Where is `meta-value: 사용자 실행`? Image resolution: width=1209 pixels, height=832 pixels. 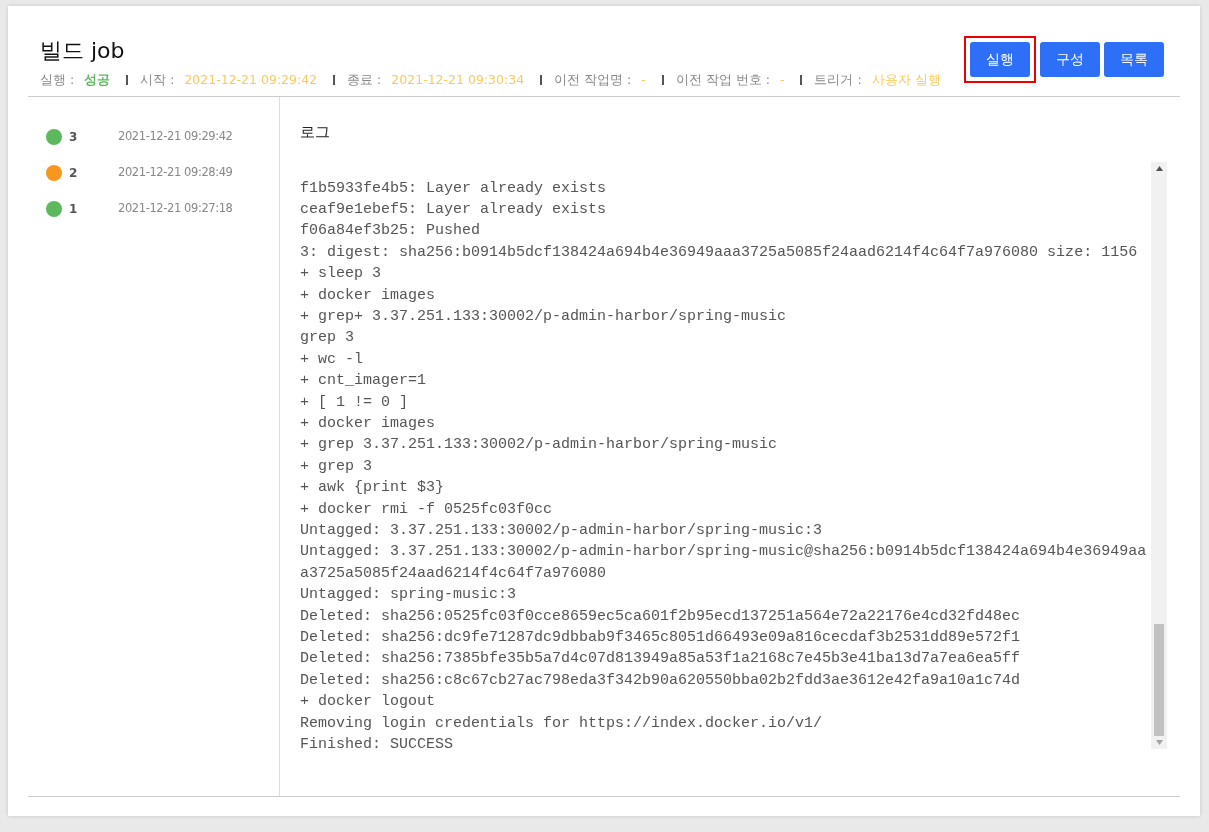
meta-value: 사용자 실행 is located at coordinates (906, 80).